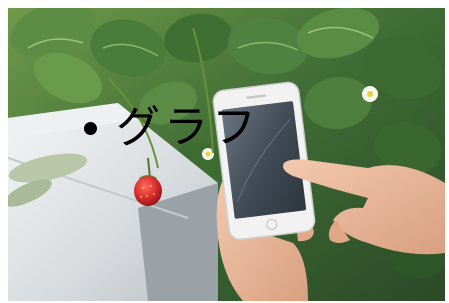 The image size is (449, 303). I want to click on overlay-label: グラフ, so click(172, 128).